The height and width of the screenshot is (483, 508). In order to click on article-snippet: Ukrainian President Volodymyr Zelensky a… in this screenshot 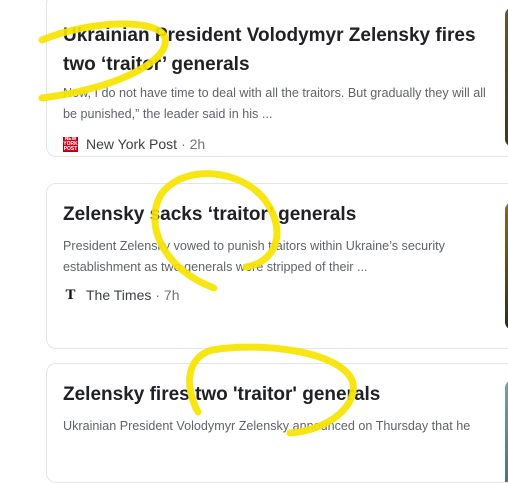, I will do `click(267, 426)`.